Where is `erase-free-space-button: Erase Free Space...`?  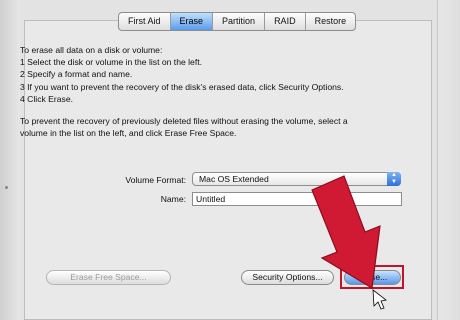 erase-free-space-button: Erase Free Space... is located at coordinates (108, 277).